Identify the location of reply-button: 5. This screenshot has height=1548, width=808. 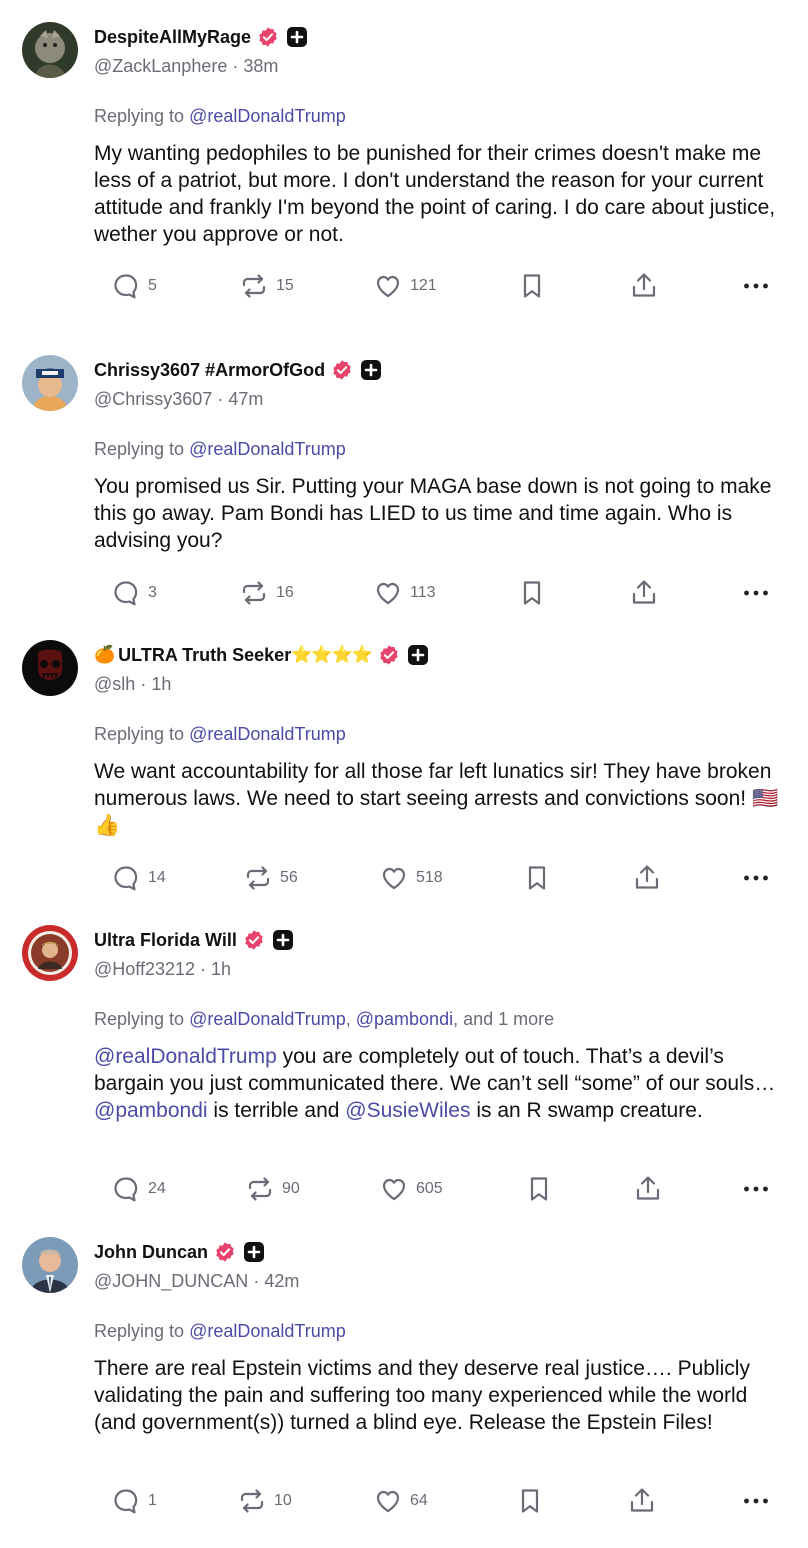
(134, 286).